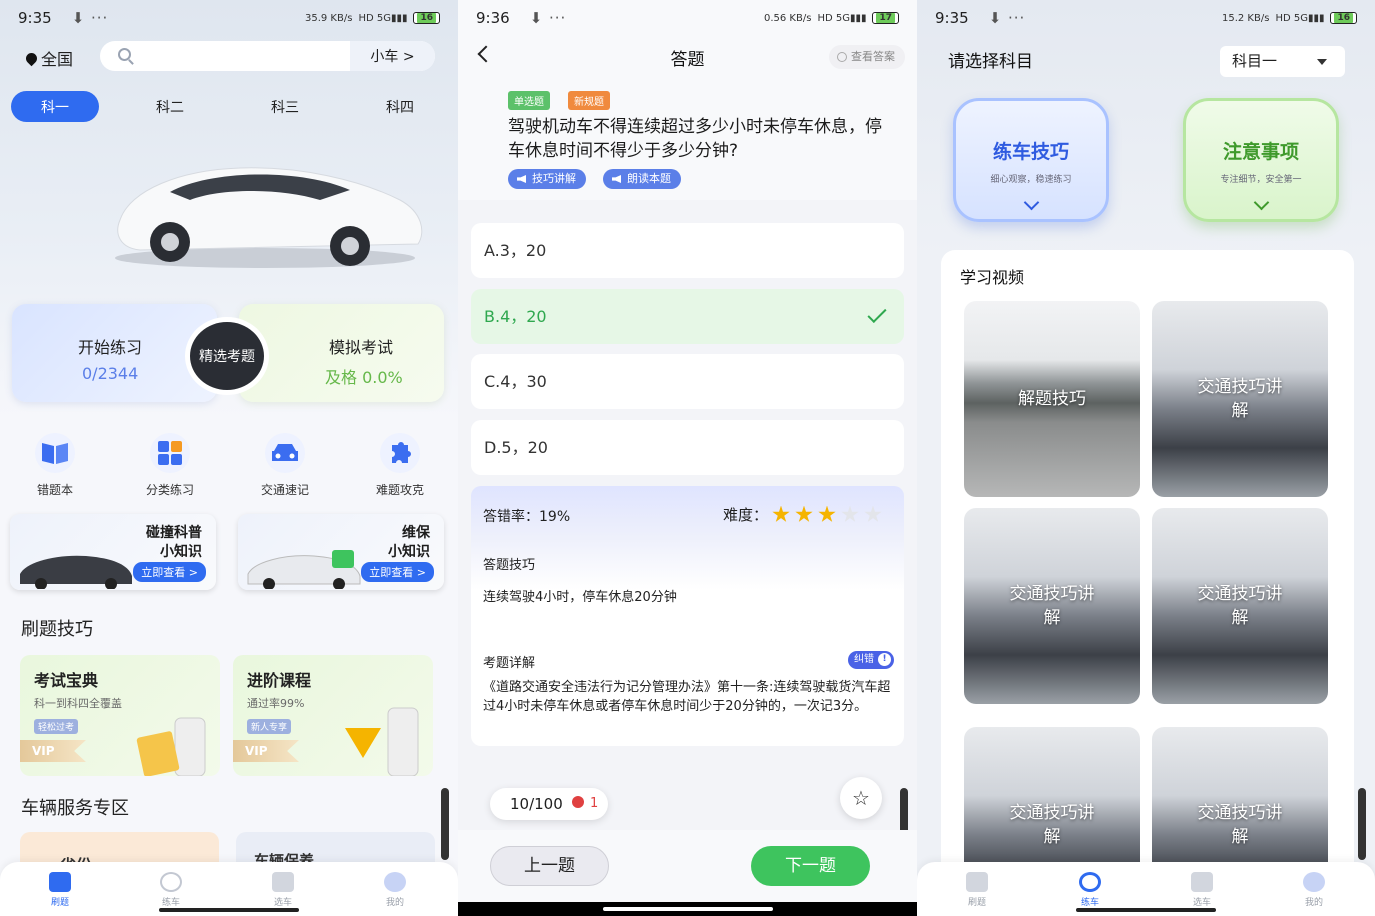  I want to click on detail-heading: 考题详解, so click(509, 663).